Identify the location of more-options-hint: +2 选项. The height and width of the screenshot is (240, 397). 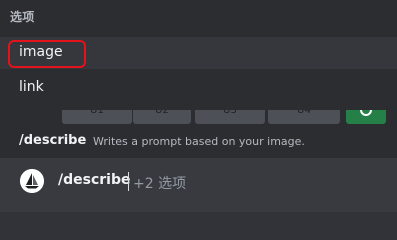
(159, 183).